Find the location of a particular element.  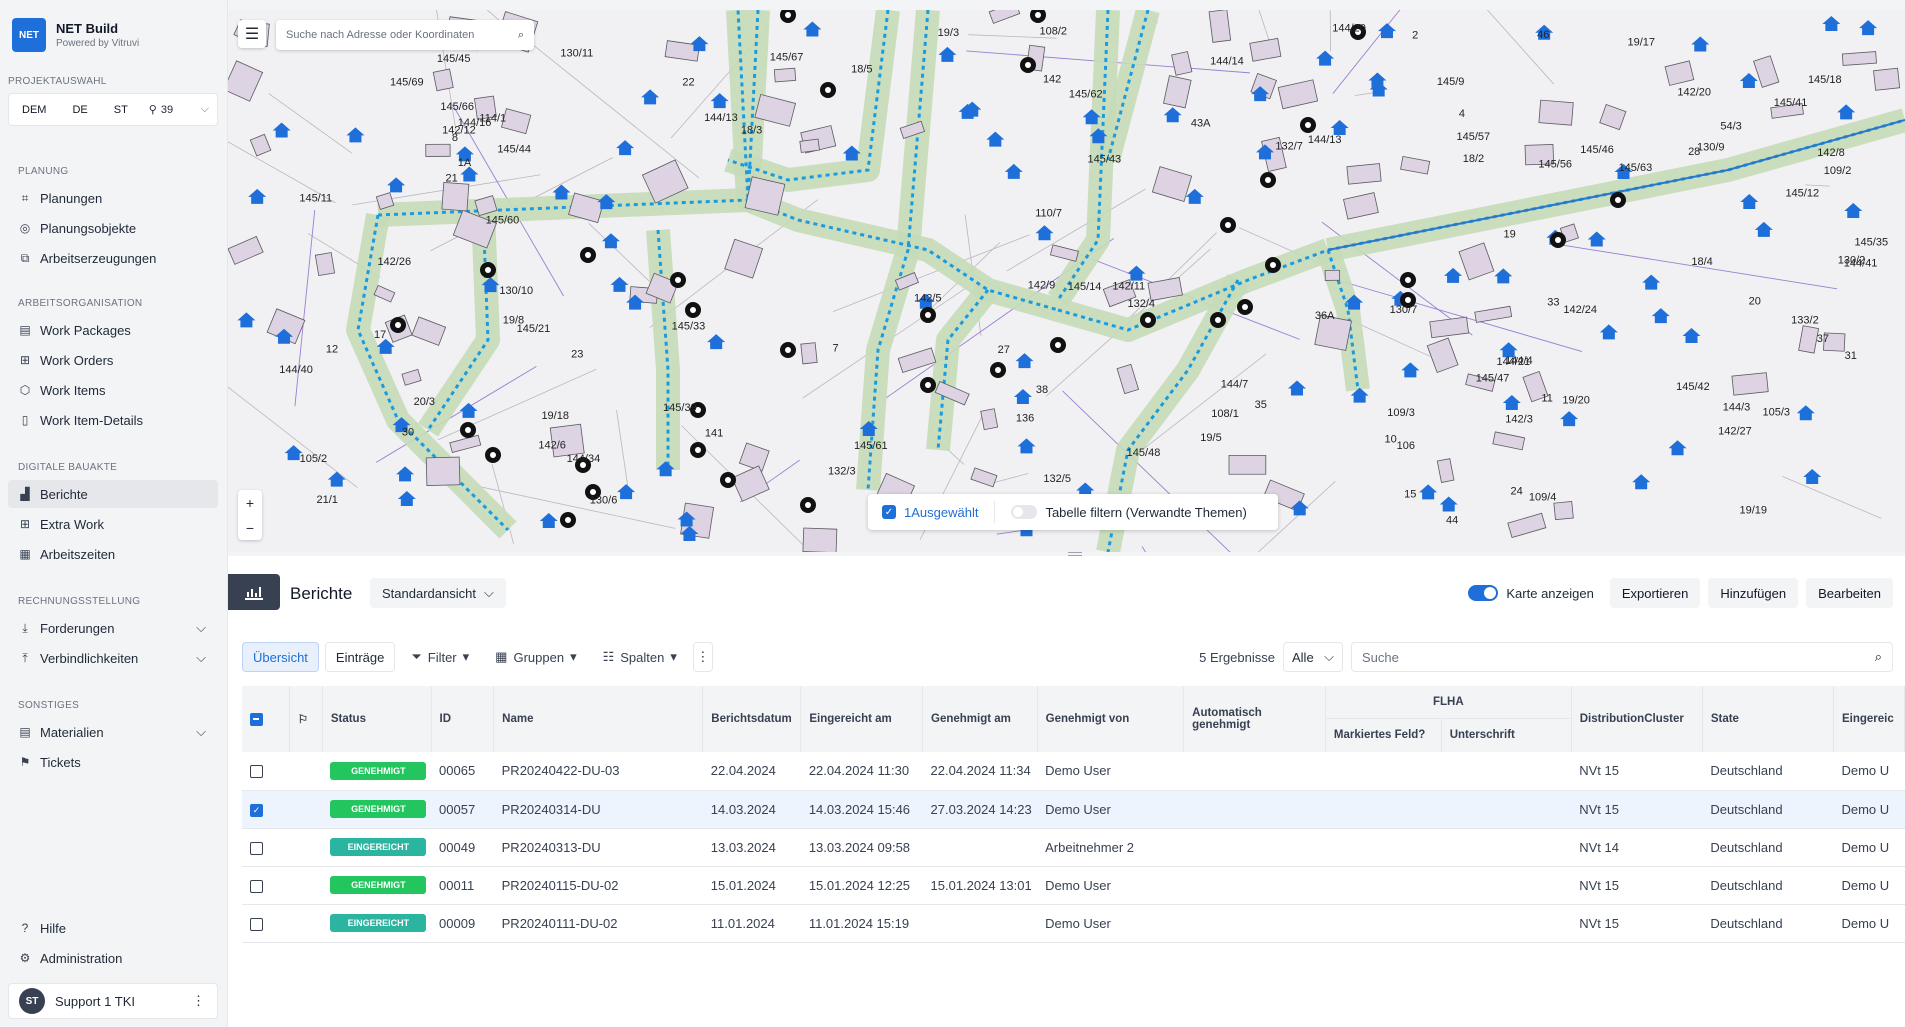

groups-button: ▦ Gruppen ▾ is located at coordinates (535, 657).